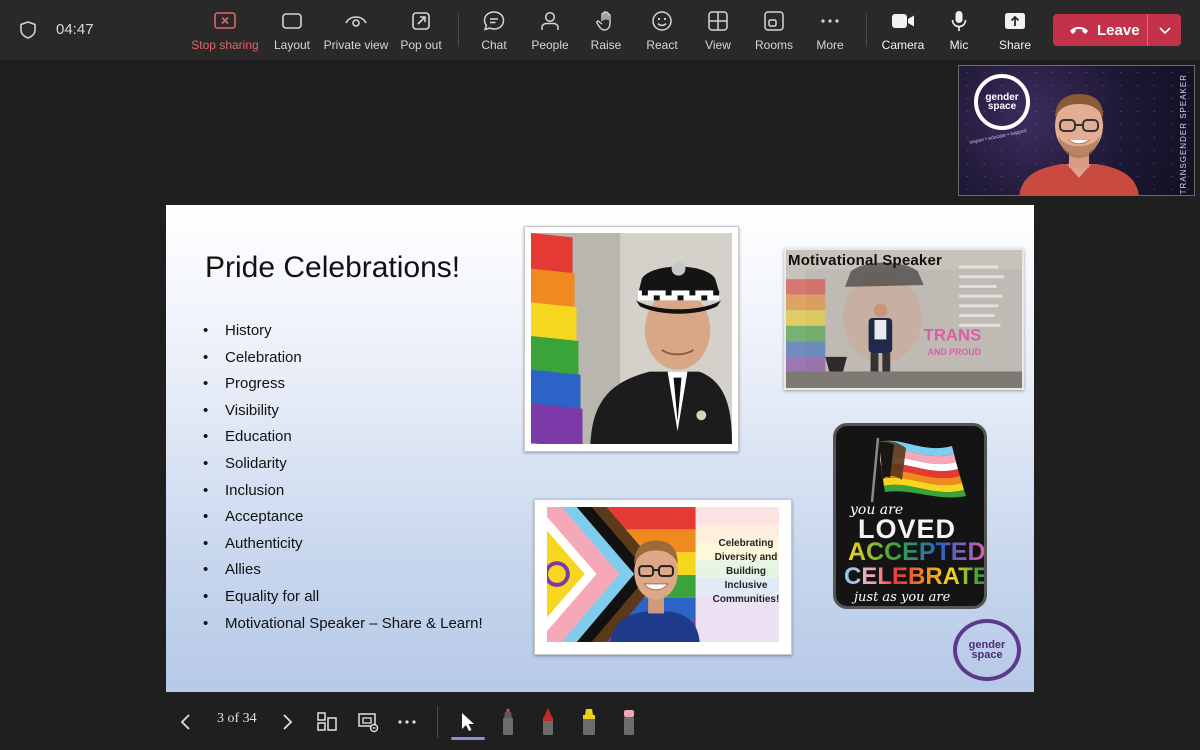 Image resolution: width=1200 pixels, height=750 pixels. Describe the element at coordinates (342, 570) in the screenshot. I see `bullet-item: Allies` at that location.